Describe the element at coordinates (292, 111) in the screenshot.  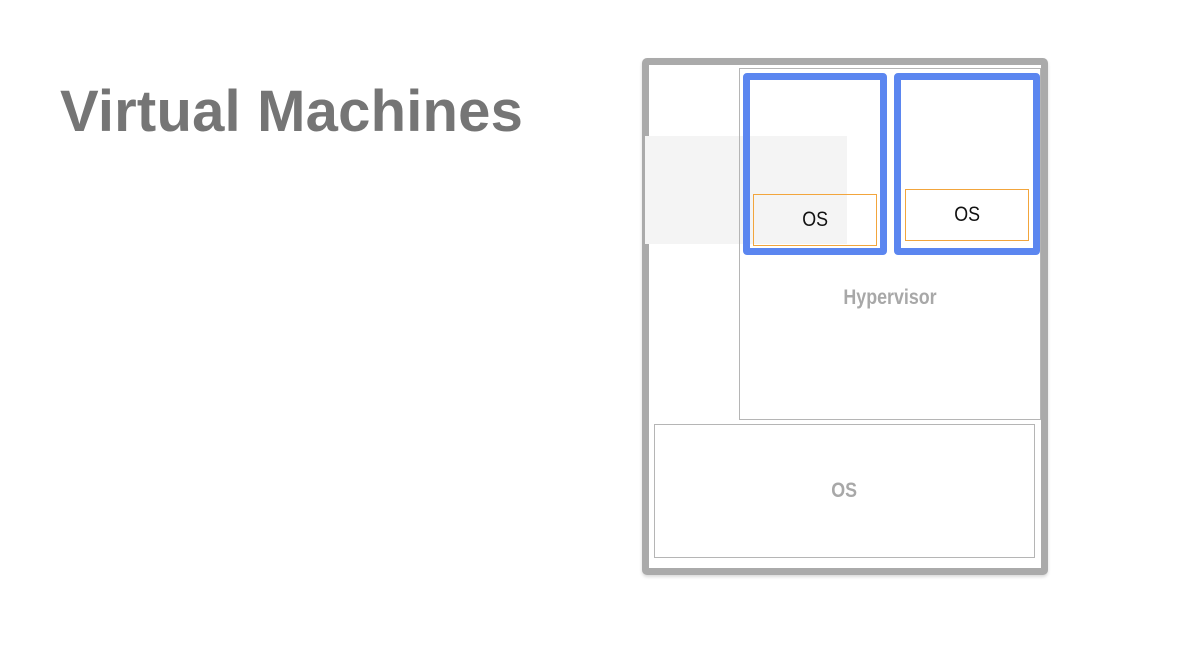
I see `slide-title: Virtual Machines` at that location.